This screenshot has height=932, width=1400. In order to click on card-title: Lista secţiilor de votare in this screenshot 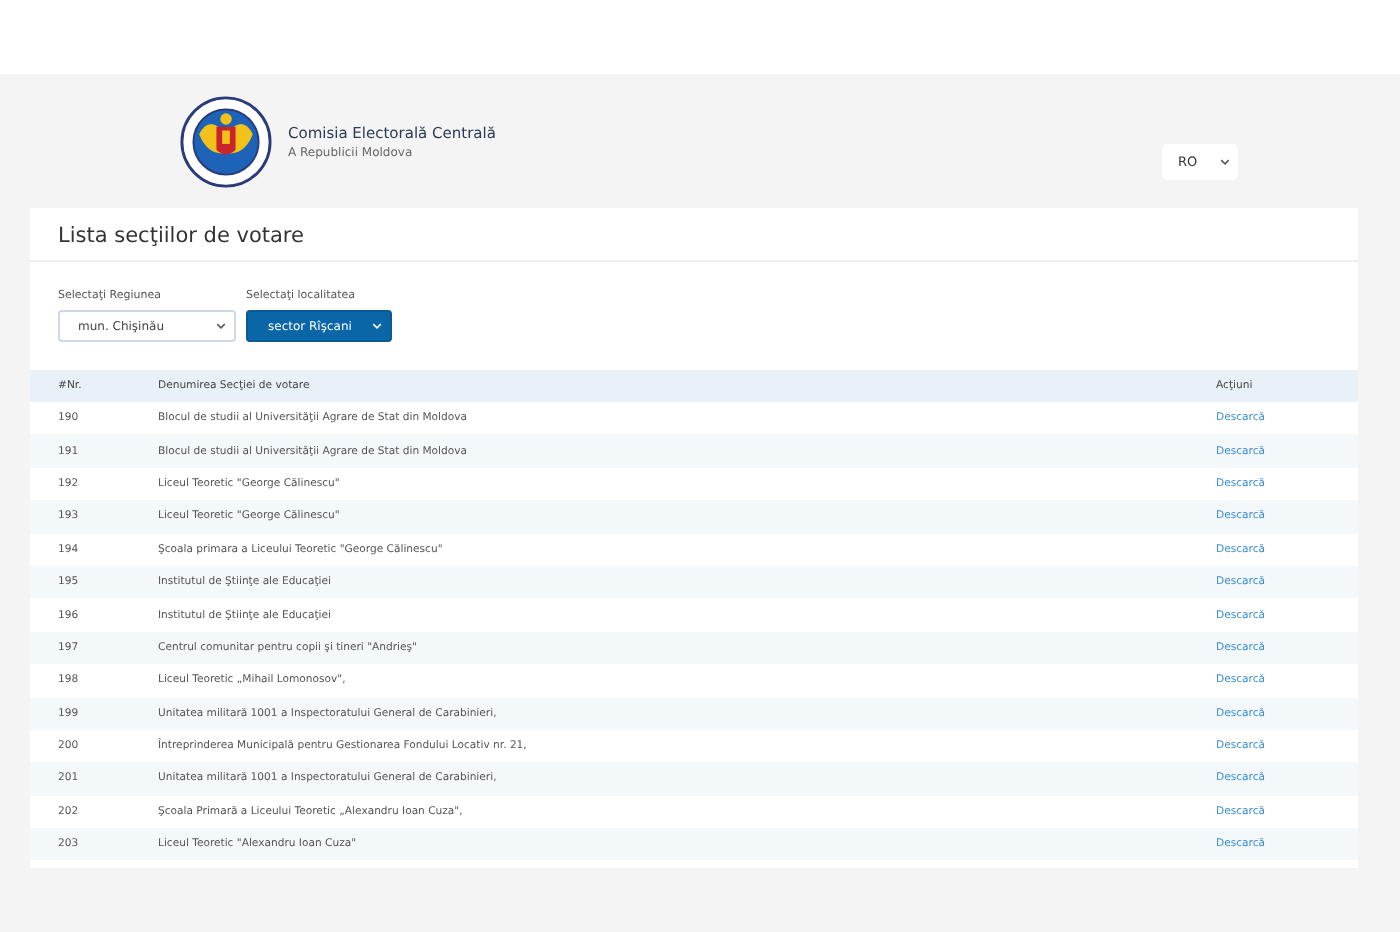, I will do `click(694, 235)`.